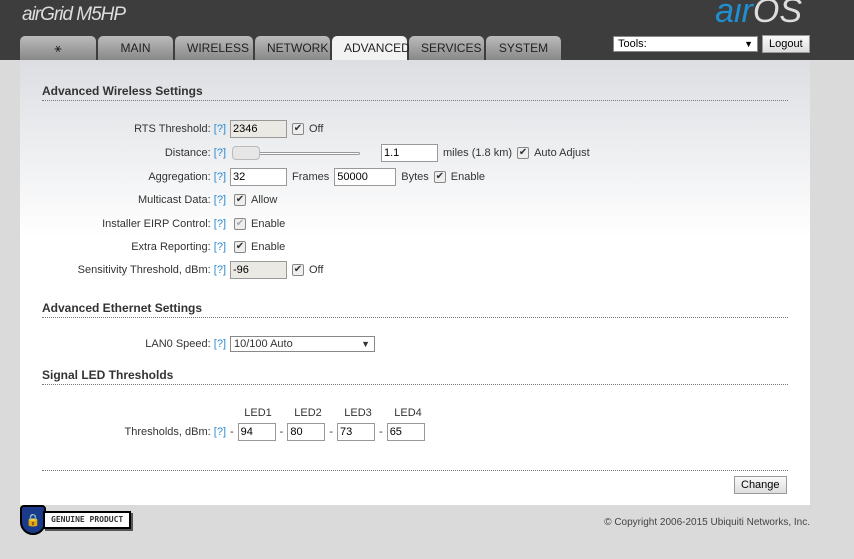 This screenshot has width=854, height=559. What do you see at coordinates (240, 247) in the screenshot?
I see `extra-reporting-checkbox: ✔` at bounding box center [240, 247].